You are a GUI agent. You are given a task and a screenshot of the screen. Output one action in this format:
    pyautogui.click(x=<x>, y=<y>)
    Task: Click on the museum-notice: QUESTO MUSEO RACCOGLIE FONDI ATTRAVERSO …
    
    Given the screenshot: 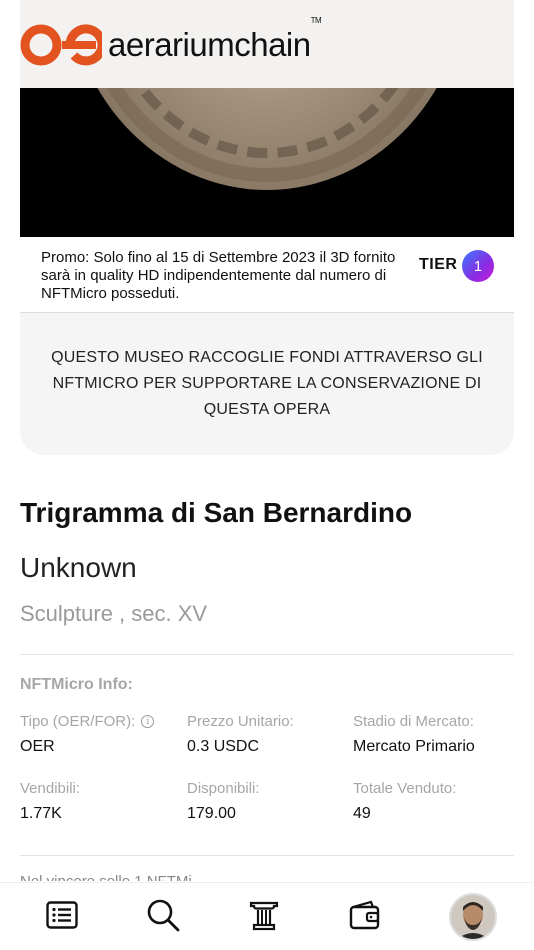 What is the action you would take?
    pyautogui.click(x=267, y=384)
    